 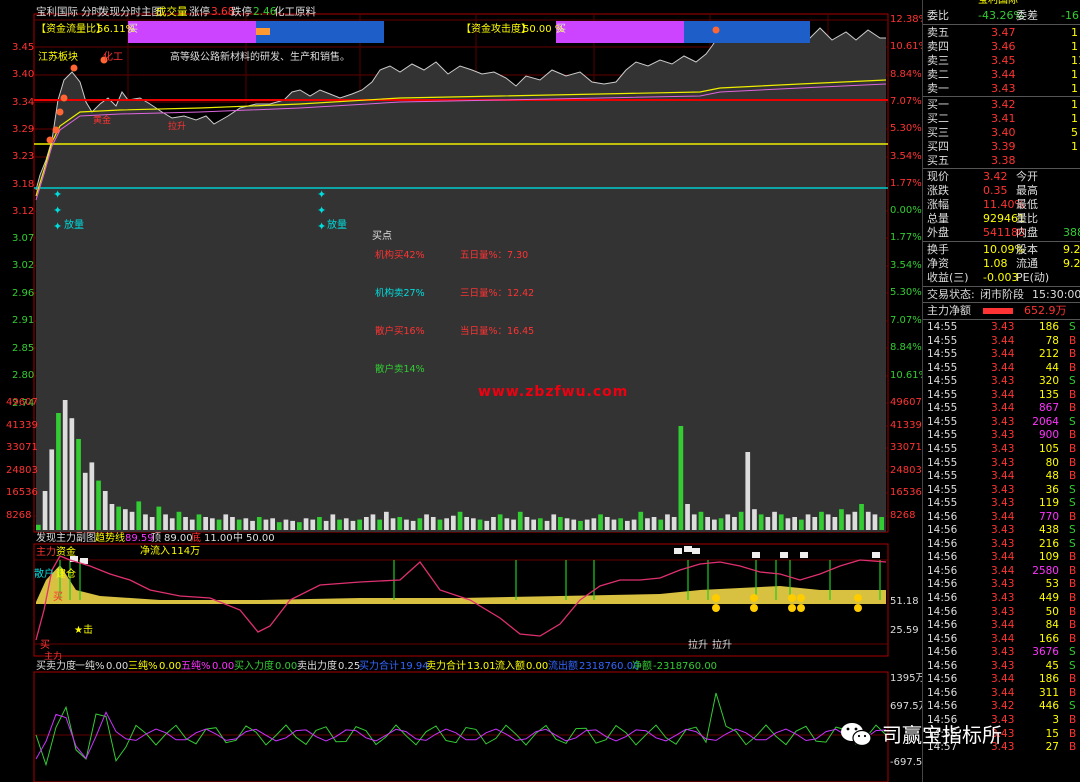 What do you see at coordinates (461, 729) in the screenshot?
I see `sub2-green-line` at bounding box center [461, 729].